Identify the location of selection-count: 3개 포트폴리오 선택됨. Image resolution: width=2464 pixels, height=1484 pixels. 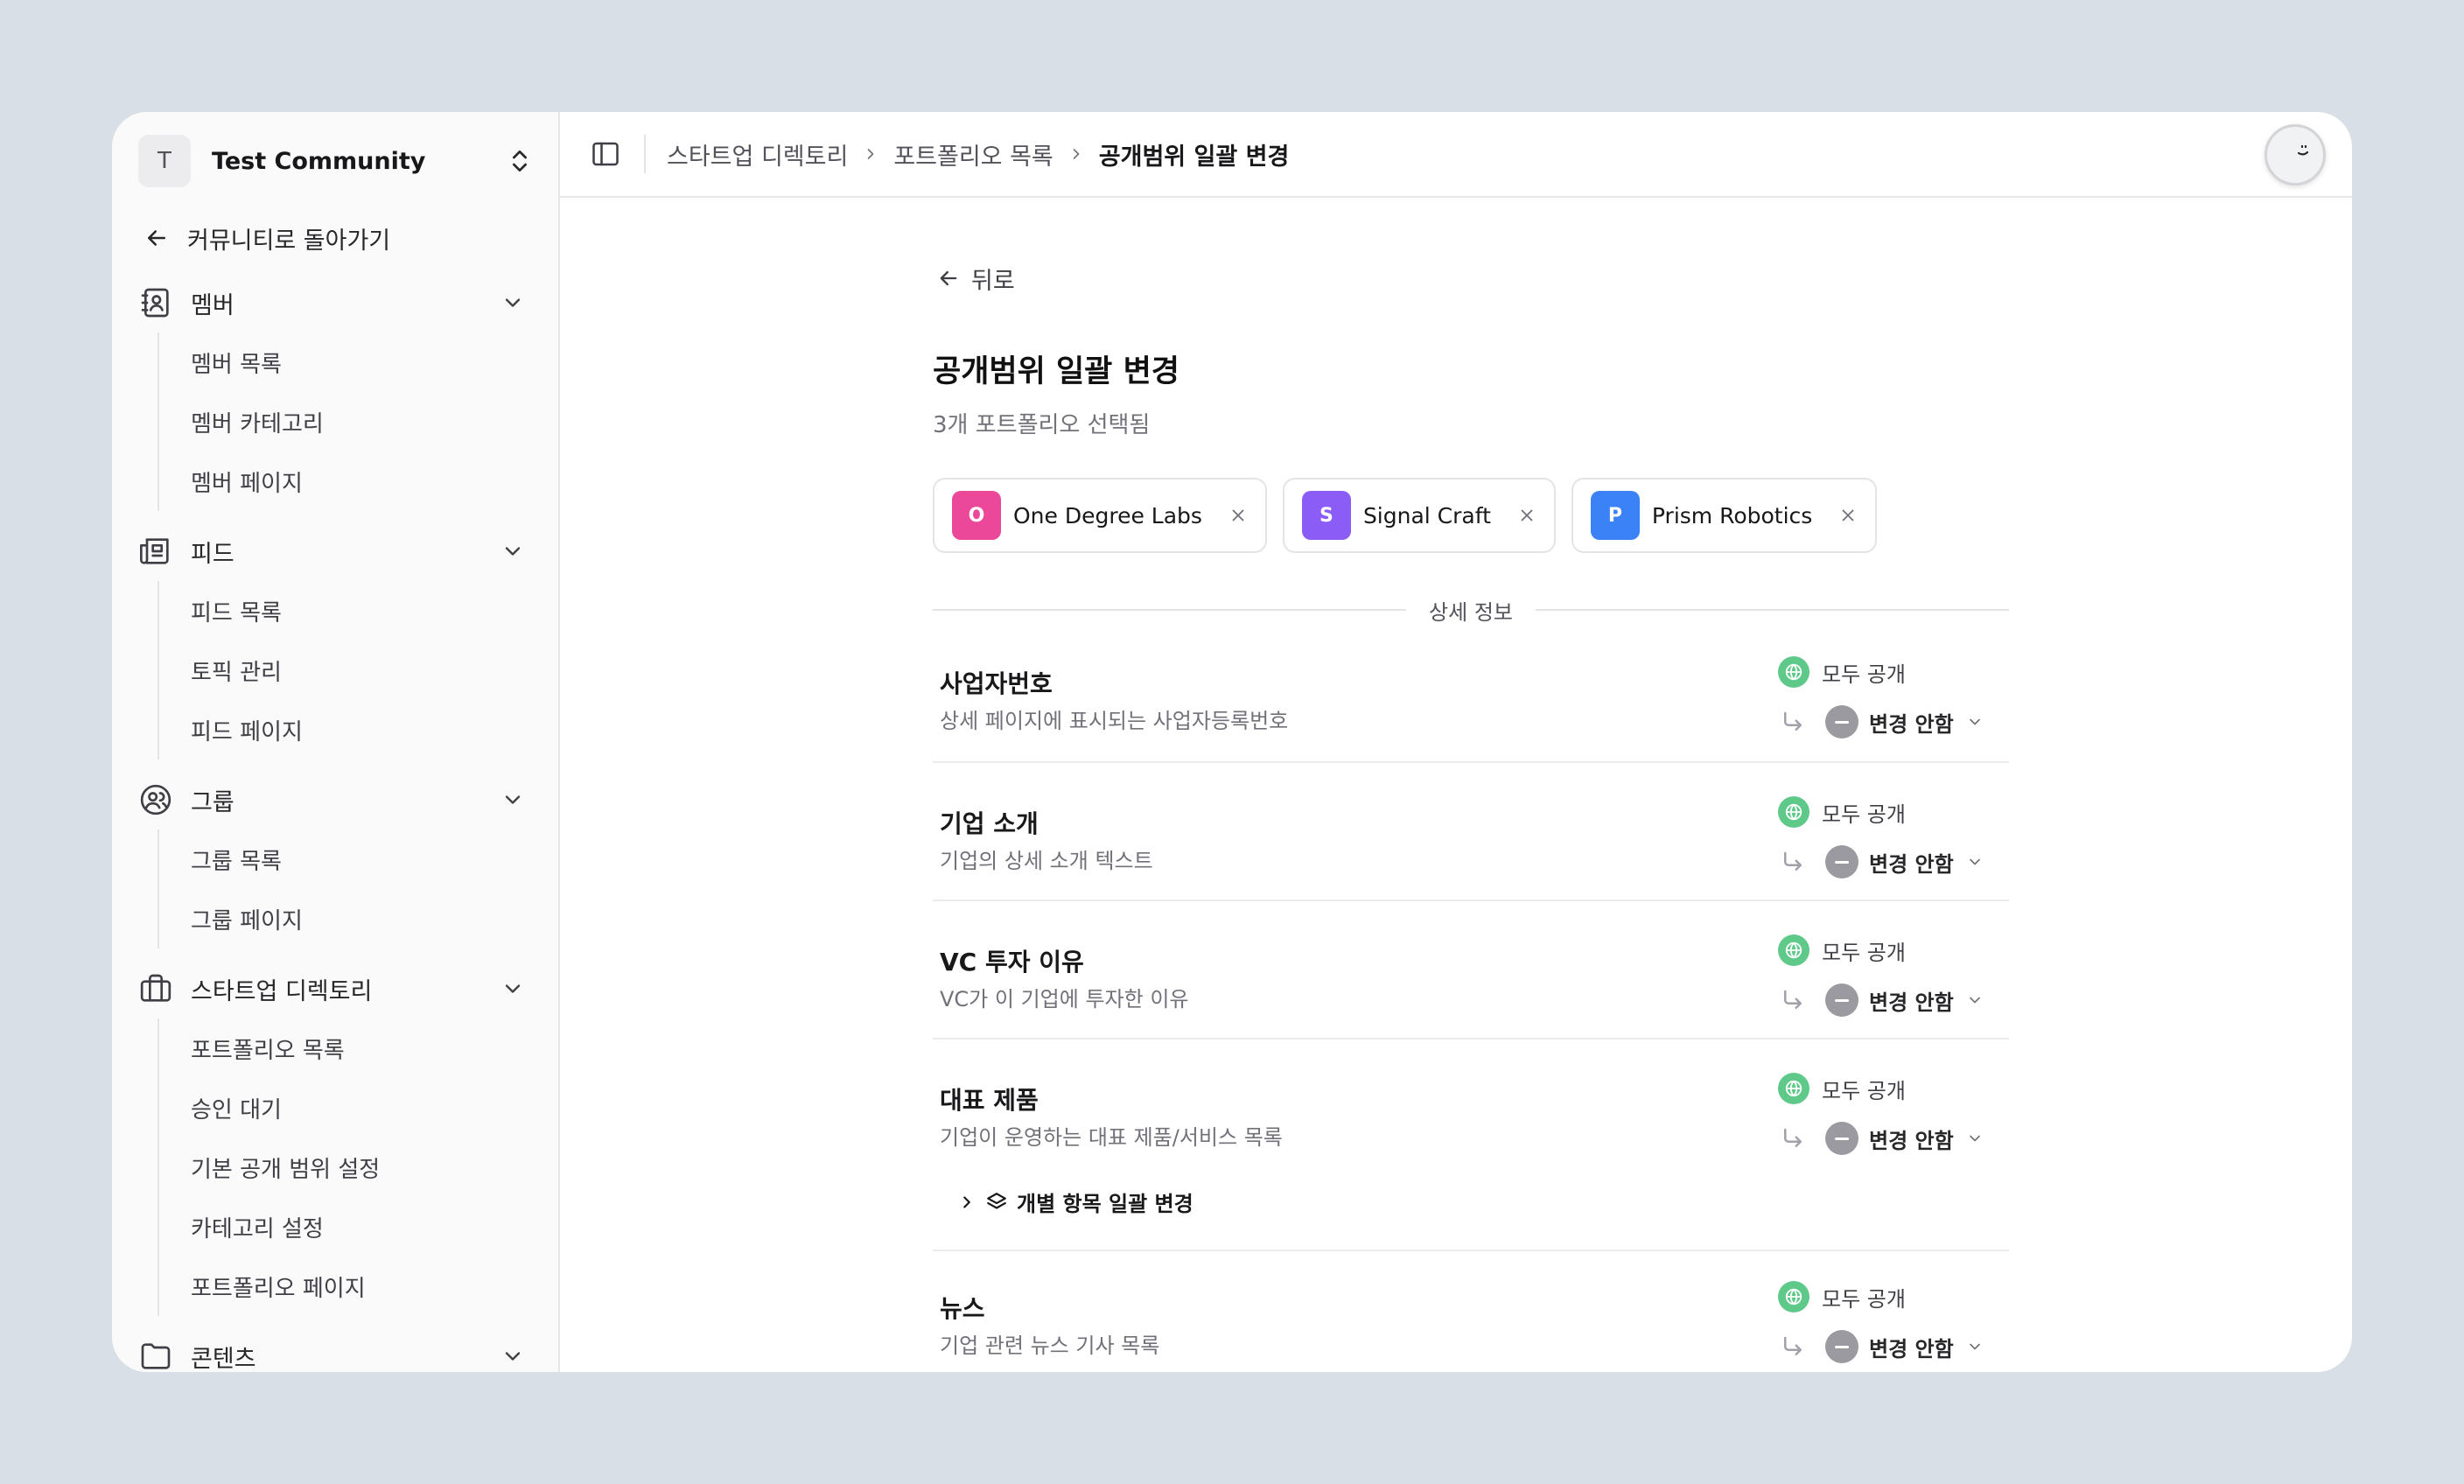
(1042, 425).